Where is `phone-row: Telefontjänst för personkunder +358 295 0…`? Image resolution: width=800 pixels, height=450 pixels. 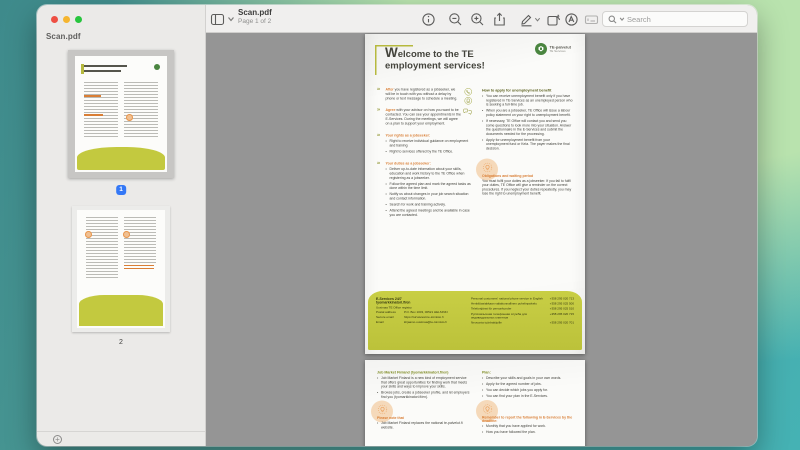 phone-row: Telefontjänst för personkunder +358 295 0… is located at coordinates (522, 310).